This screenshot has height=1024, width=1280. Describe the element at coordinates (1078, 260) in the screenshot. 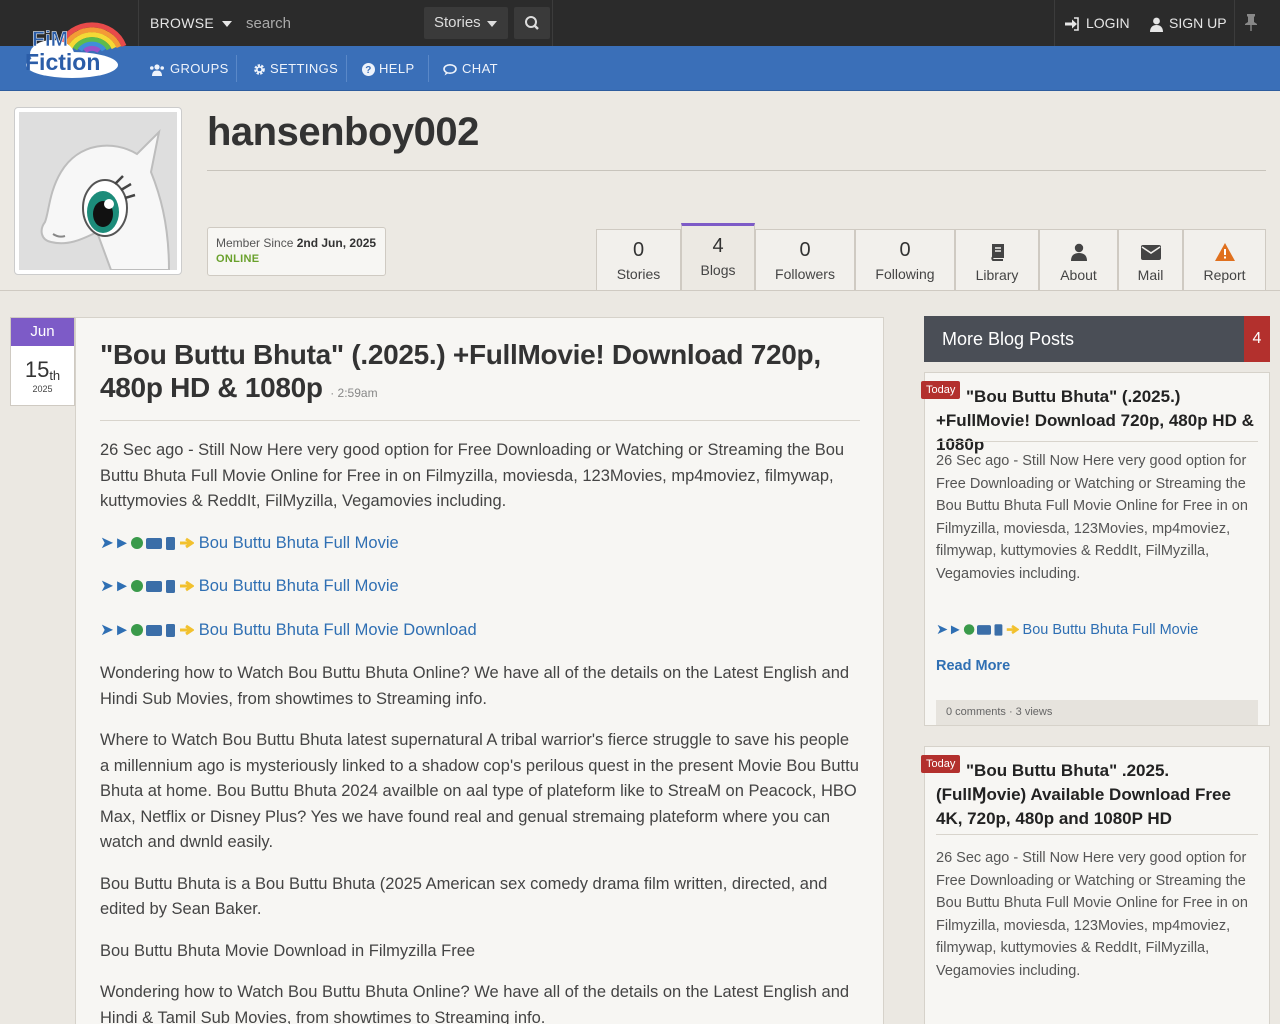

I see `tab-about: About` at that location.